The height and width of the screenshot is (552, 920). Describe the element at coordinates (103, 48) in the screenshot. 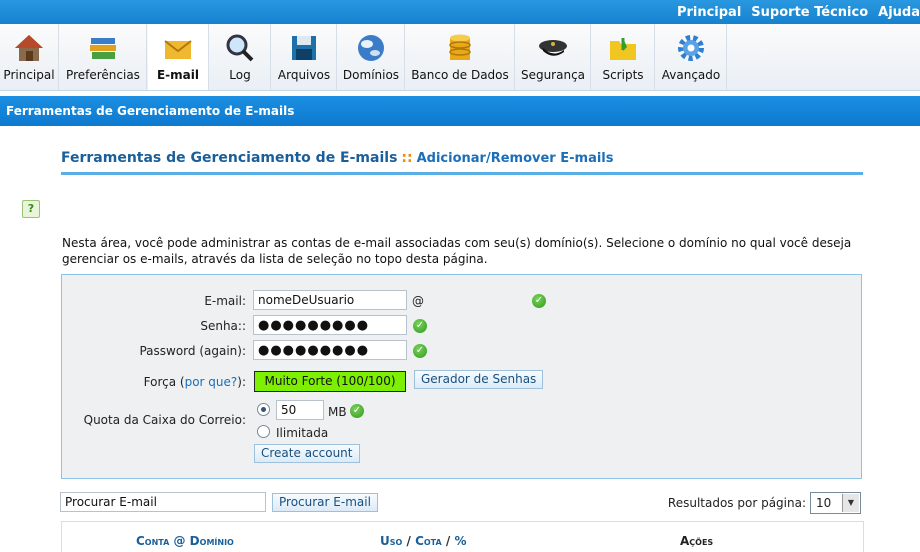

I see `books-icon` at that location.